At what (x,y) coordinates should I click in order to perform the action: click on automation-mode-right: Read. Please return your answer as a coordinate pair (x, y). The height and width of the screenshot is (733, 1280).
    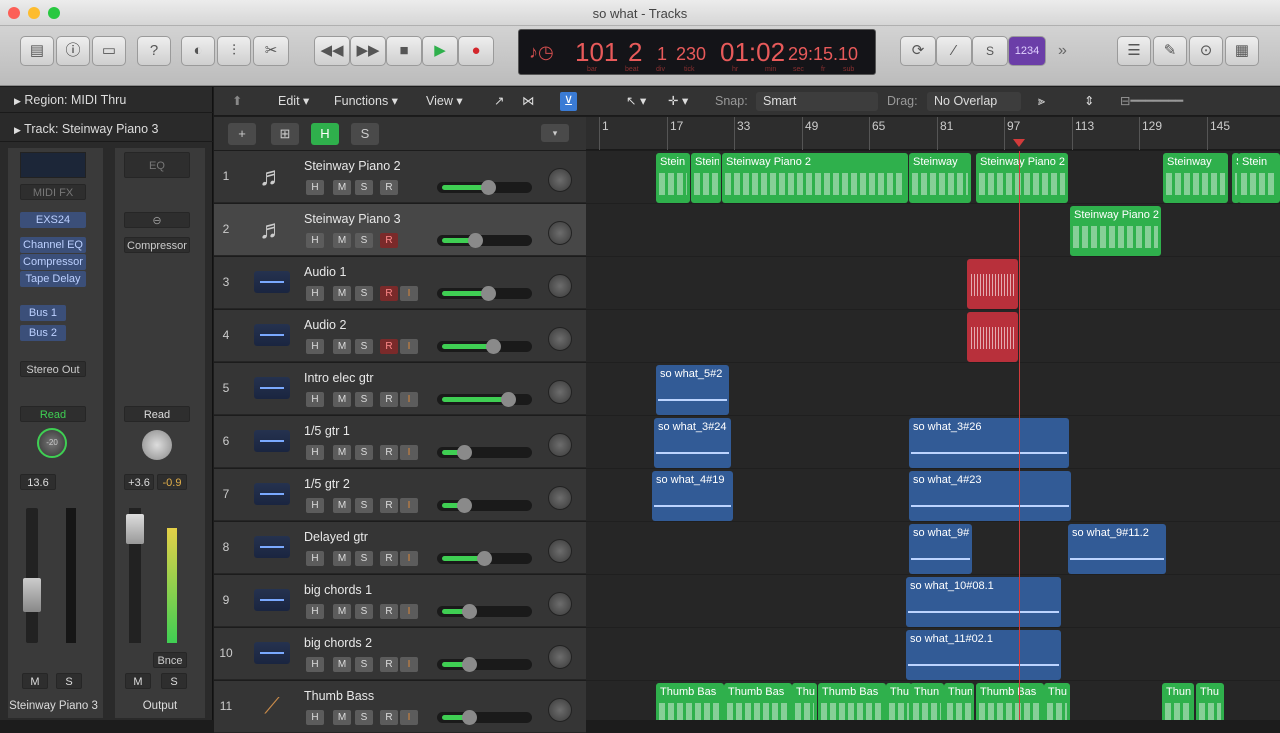
    Looking at the image, I should click on (157, 414).